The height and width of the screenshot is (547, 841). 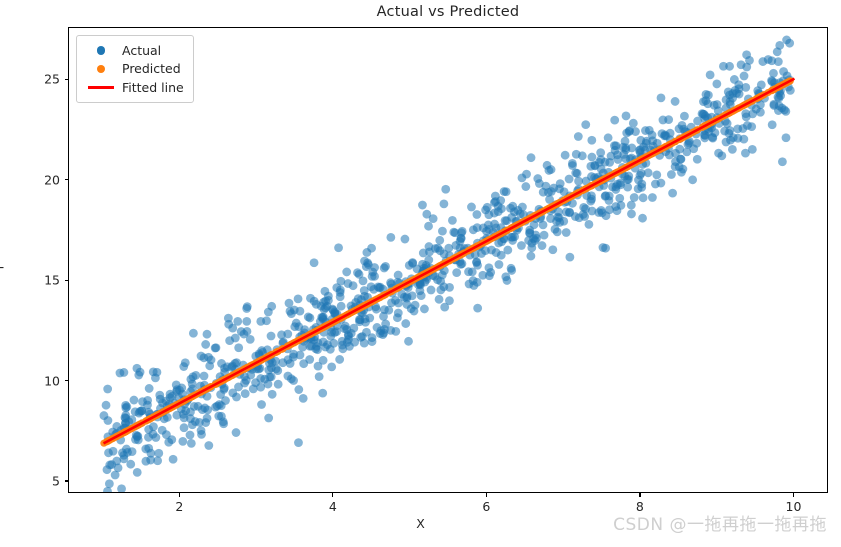 What do you see at coordinates (142, 50) in the screenshot?
I see `legend-label: Actual` at bounding box center [142, 50].